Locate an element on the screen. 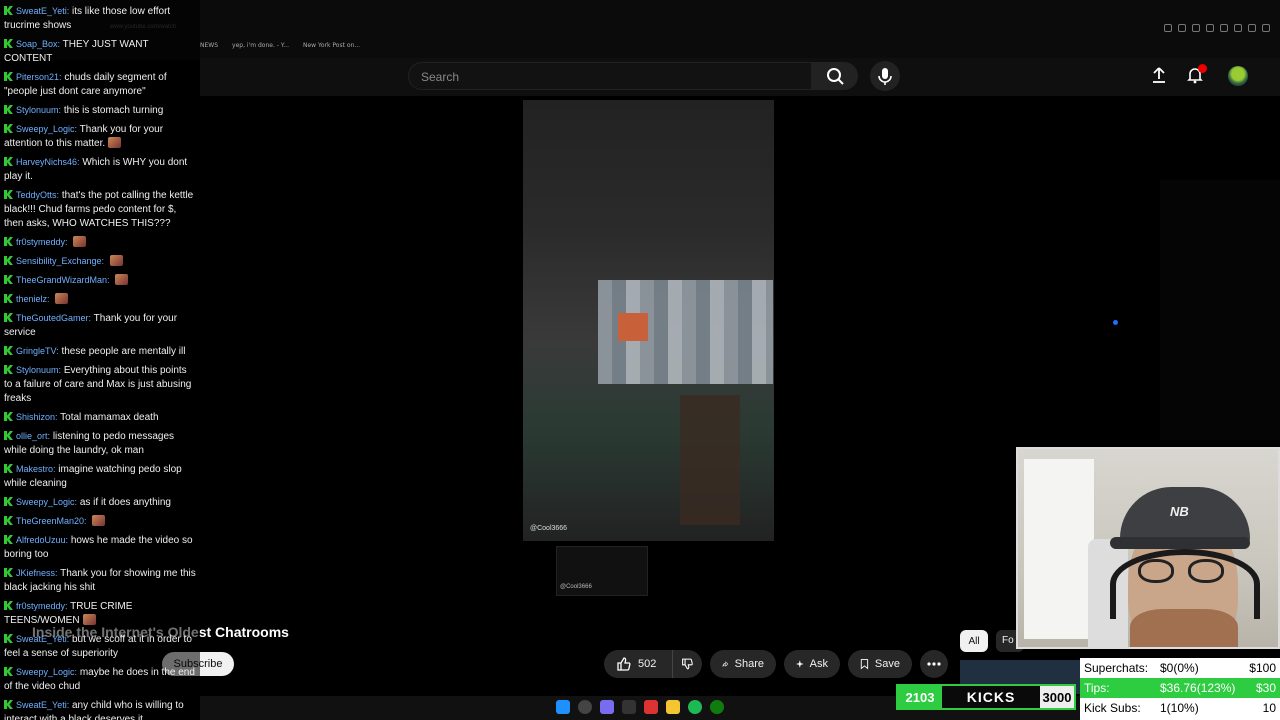 Image resolution: width=1280 pixels, height=720 pixels. chat-username: Shishizon: is located at coordinates (37, 417).